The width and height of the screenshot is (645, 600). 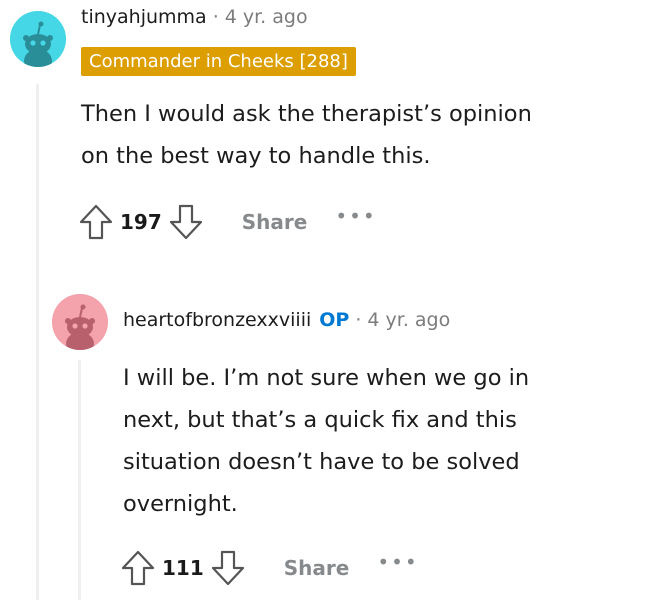 What do you see at coordinates (306, 114) in the screenshot?
I see `comment-body-line: Then I would ask the therapist’s opinion` at bounding box center [306, 114].